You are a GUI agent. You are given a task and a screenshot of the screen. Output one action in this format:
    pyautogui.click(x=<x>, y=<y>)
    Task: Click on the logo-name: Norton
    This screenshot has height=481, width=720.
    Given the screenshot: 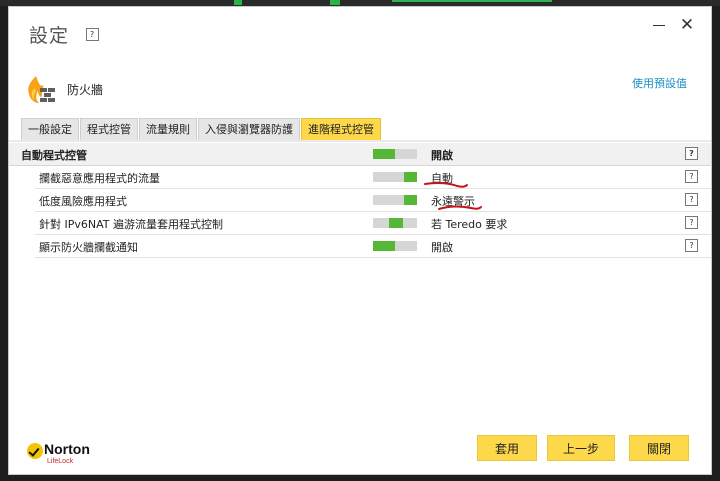 What is the action you would take?
    pyautogui.click(x=67, y=449)
    